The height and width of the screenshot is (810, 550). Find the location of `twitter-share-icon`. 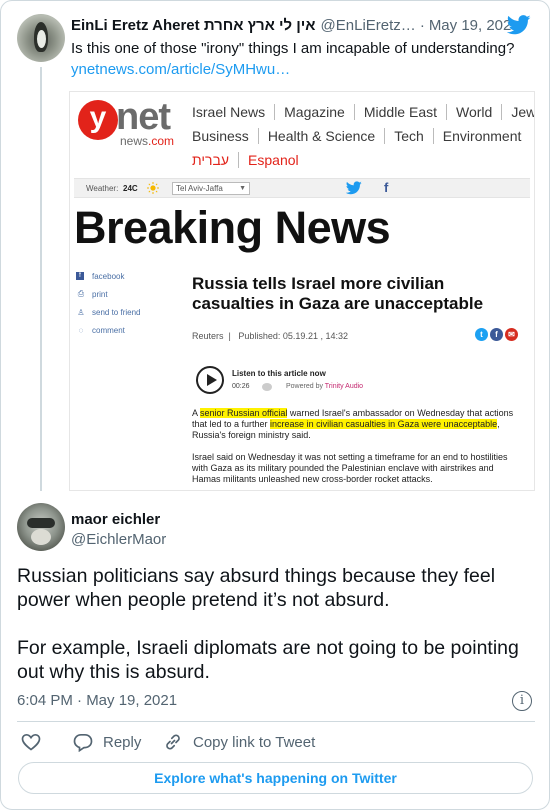

twitter-share-icon is located at coordinates (354, 188).